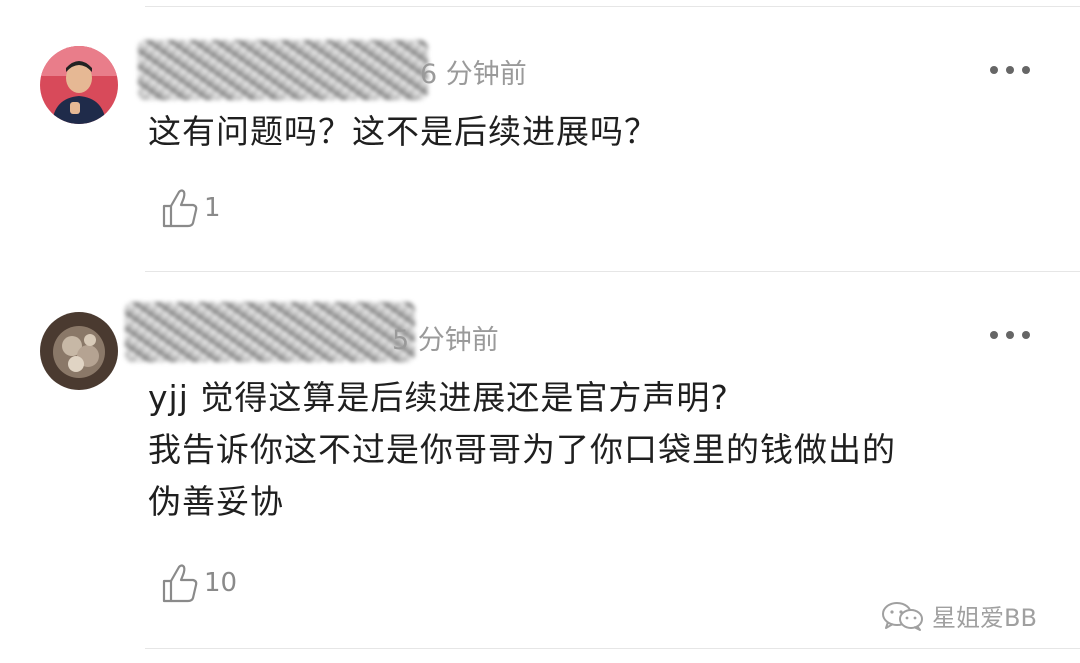  Describe the element at coordinates (902, 616) in the screenshot. I see `wechat-icon` at that location.